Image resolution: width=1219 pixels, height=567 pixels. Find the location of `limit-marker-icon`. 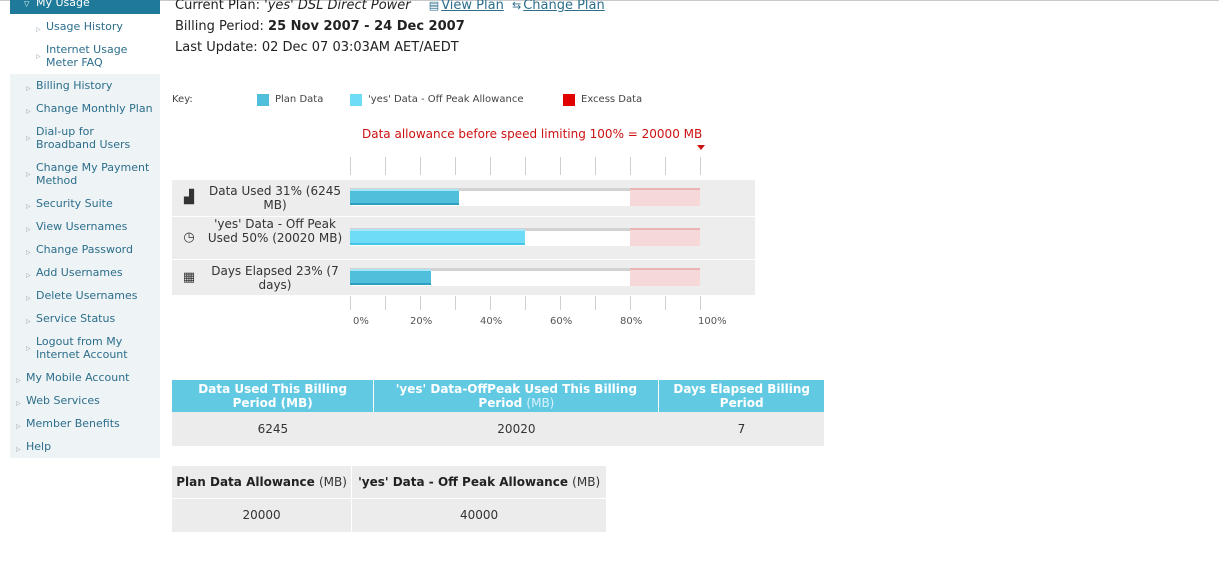

limit-marker-icon is located at coordinates (701, 147).